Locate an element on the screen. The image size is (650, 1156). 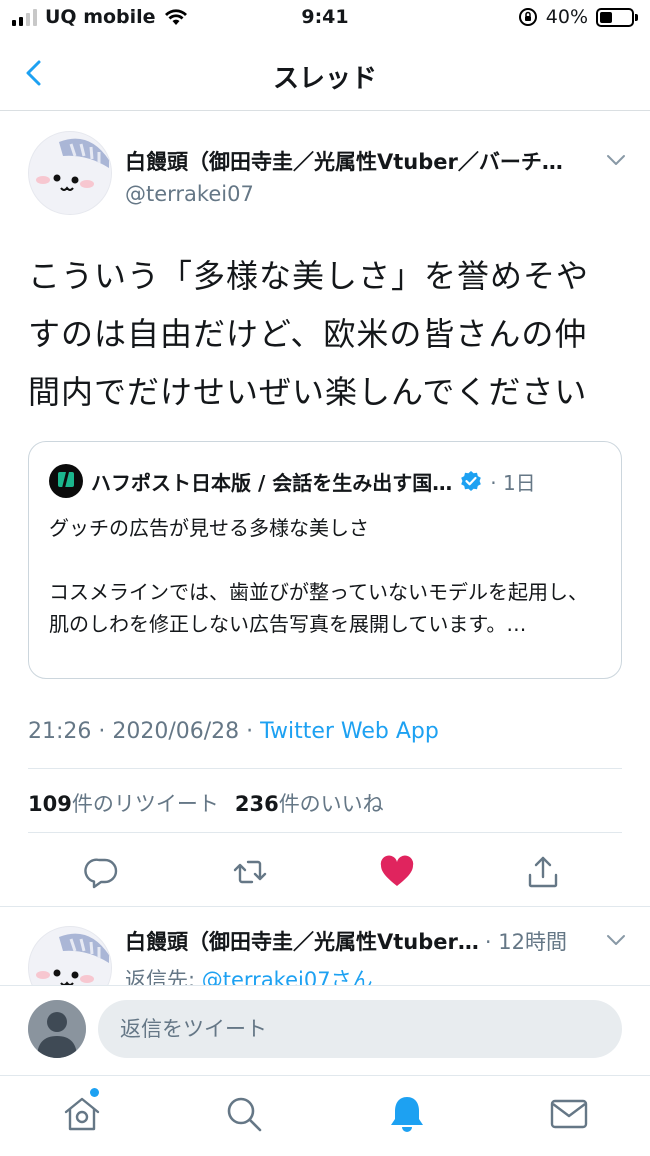
tweet-actions is located at coordinates (325, 872).